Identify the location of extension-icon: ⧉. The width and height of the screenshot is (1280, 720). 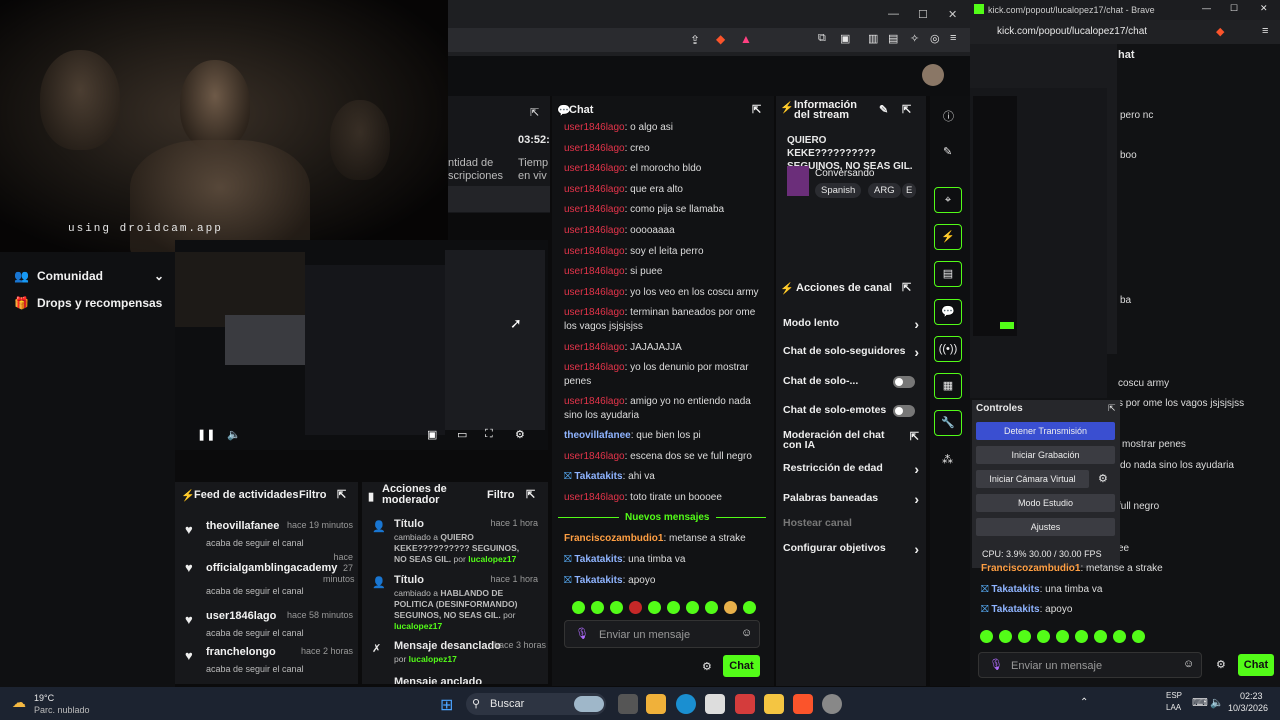
(822, 38).